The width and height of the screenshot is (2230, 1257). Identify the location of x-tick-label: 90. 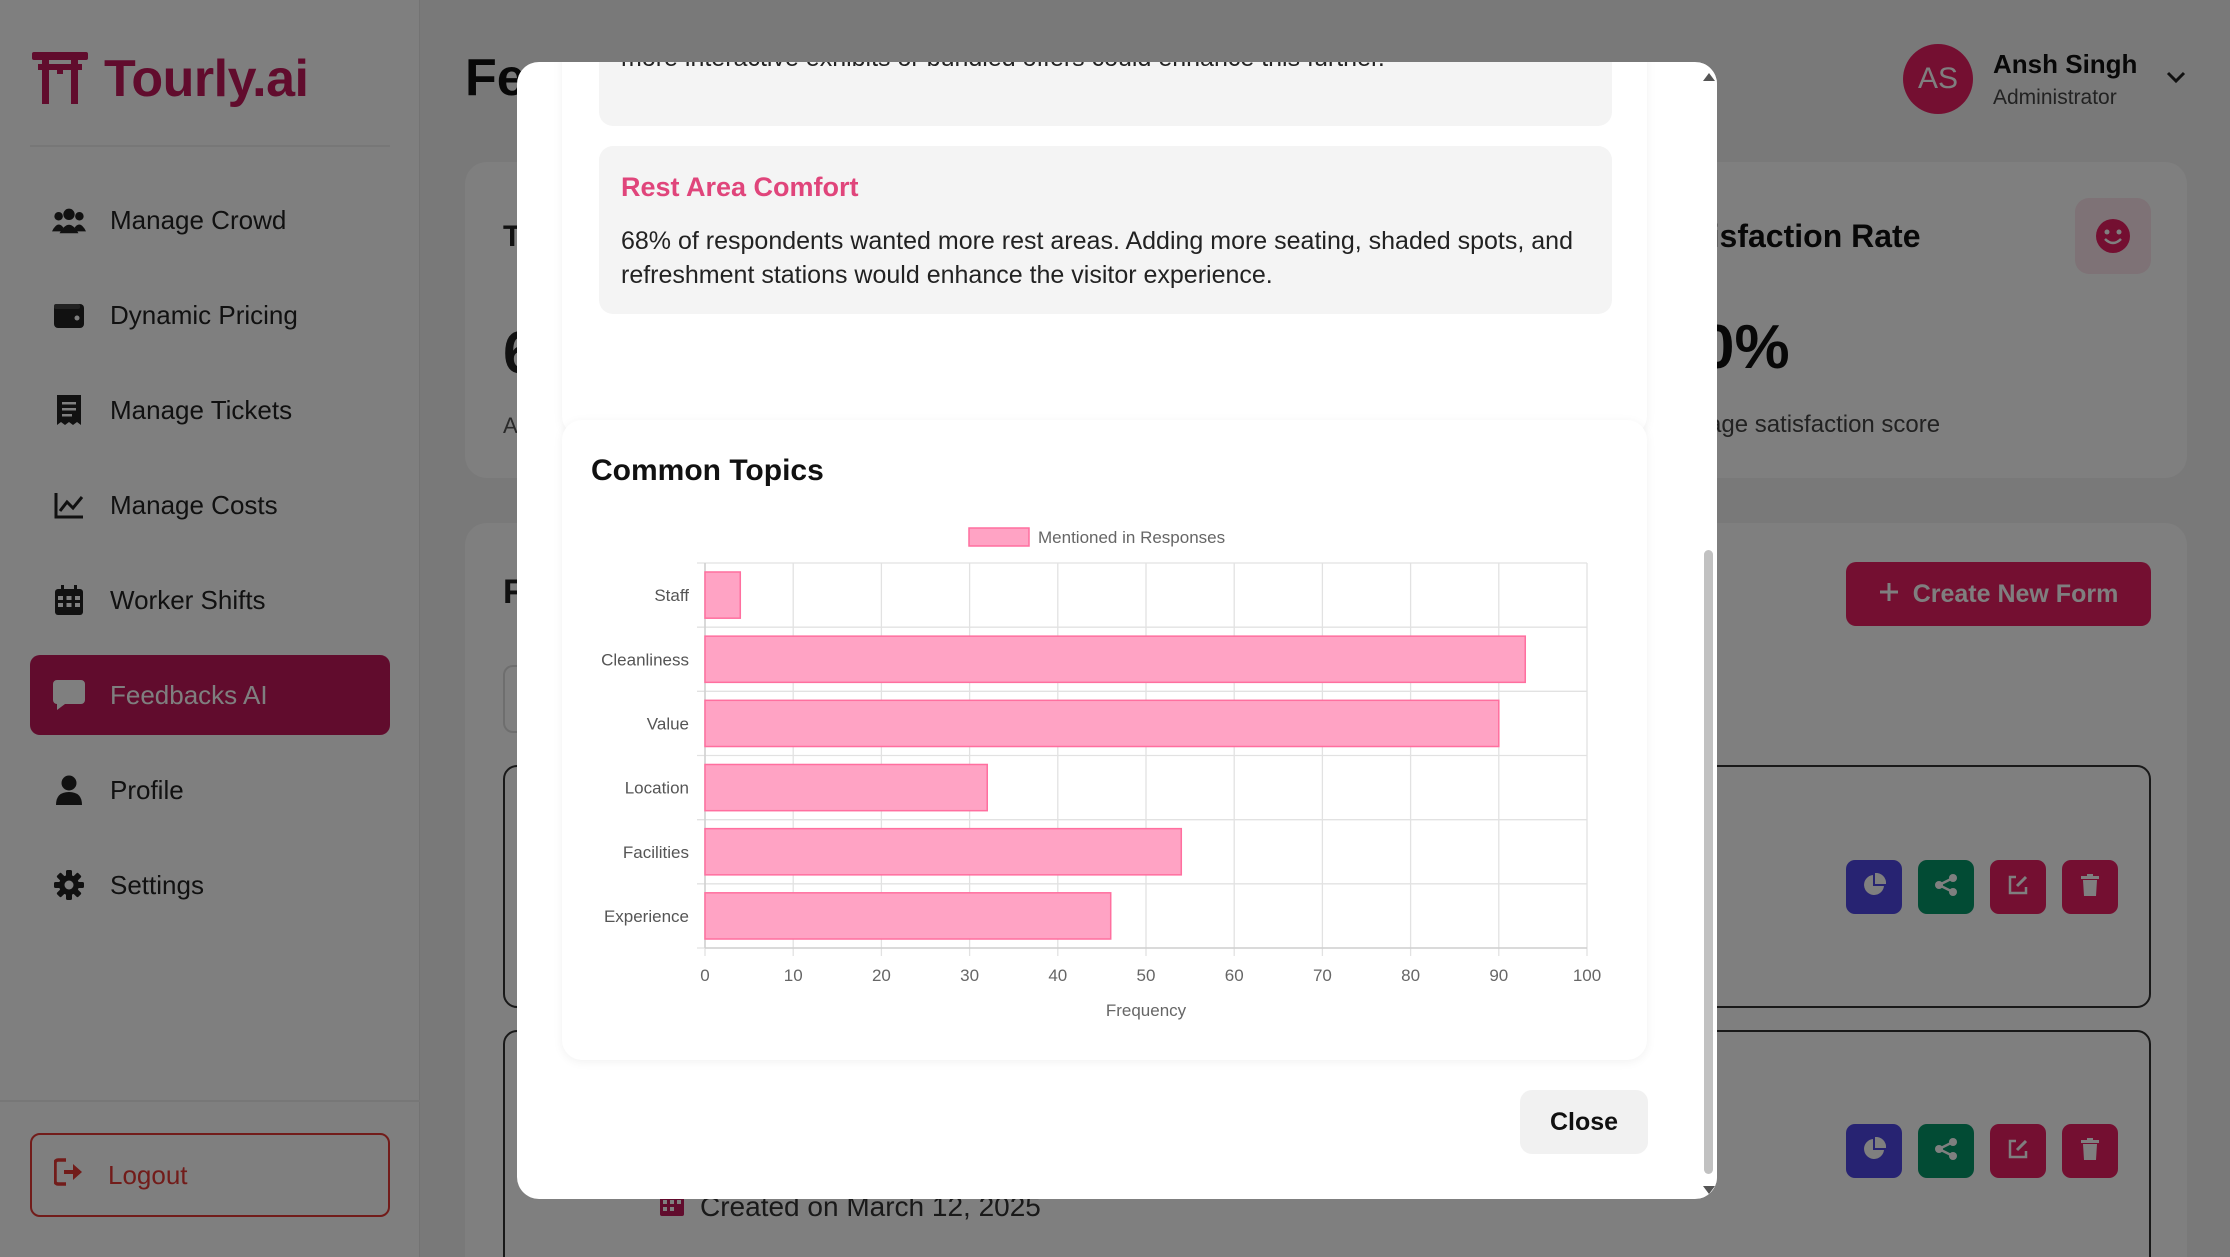
(1498, 975).